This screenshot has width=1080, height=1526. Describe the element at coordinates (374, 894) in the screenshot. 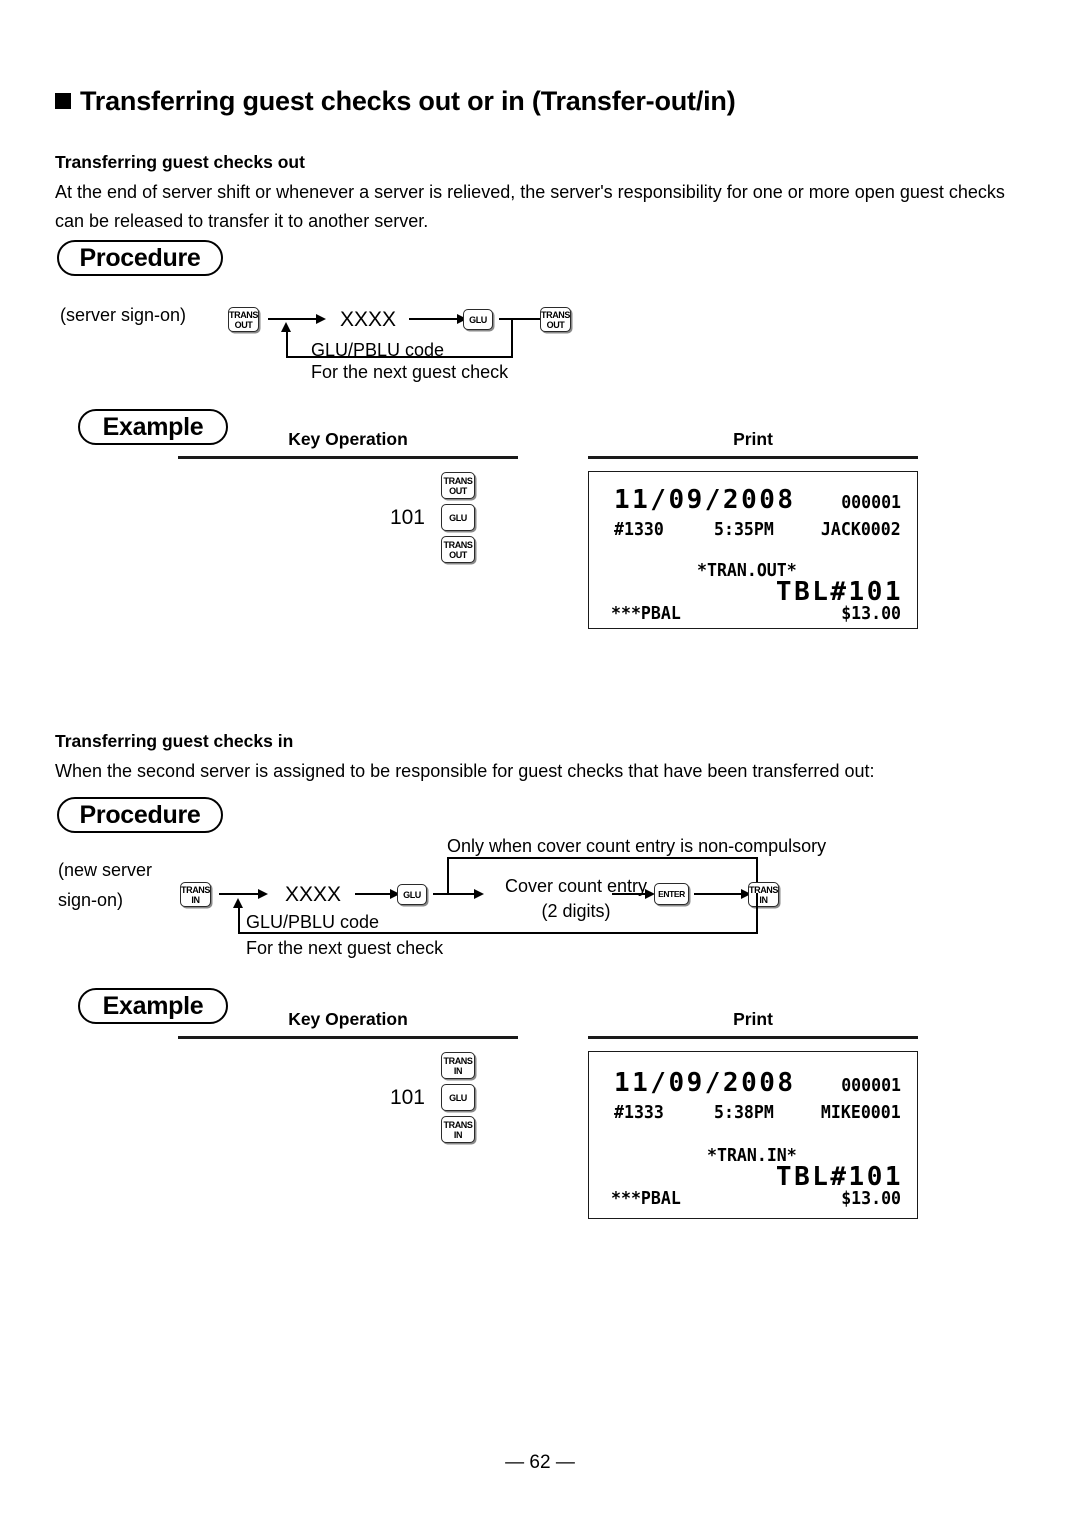

I see `diagram-in-arrow2-line` at that location.